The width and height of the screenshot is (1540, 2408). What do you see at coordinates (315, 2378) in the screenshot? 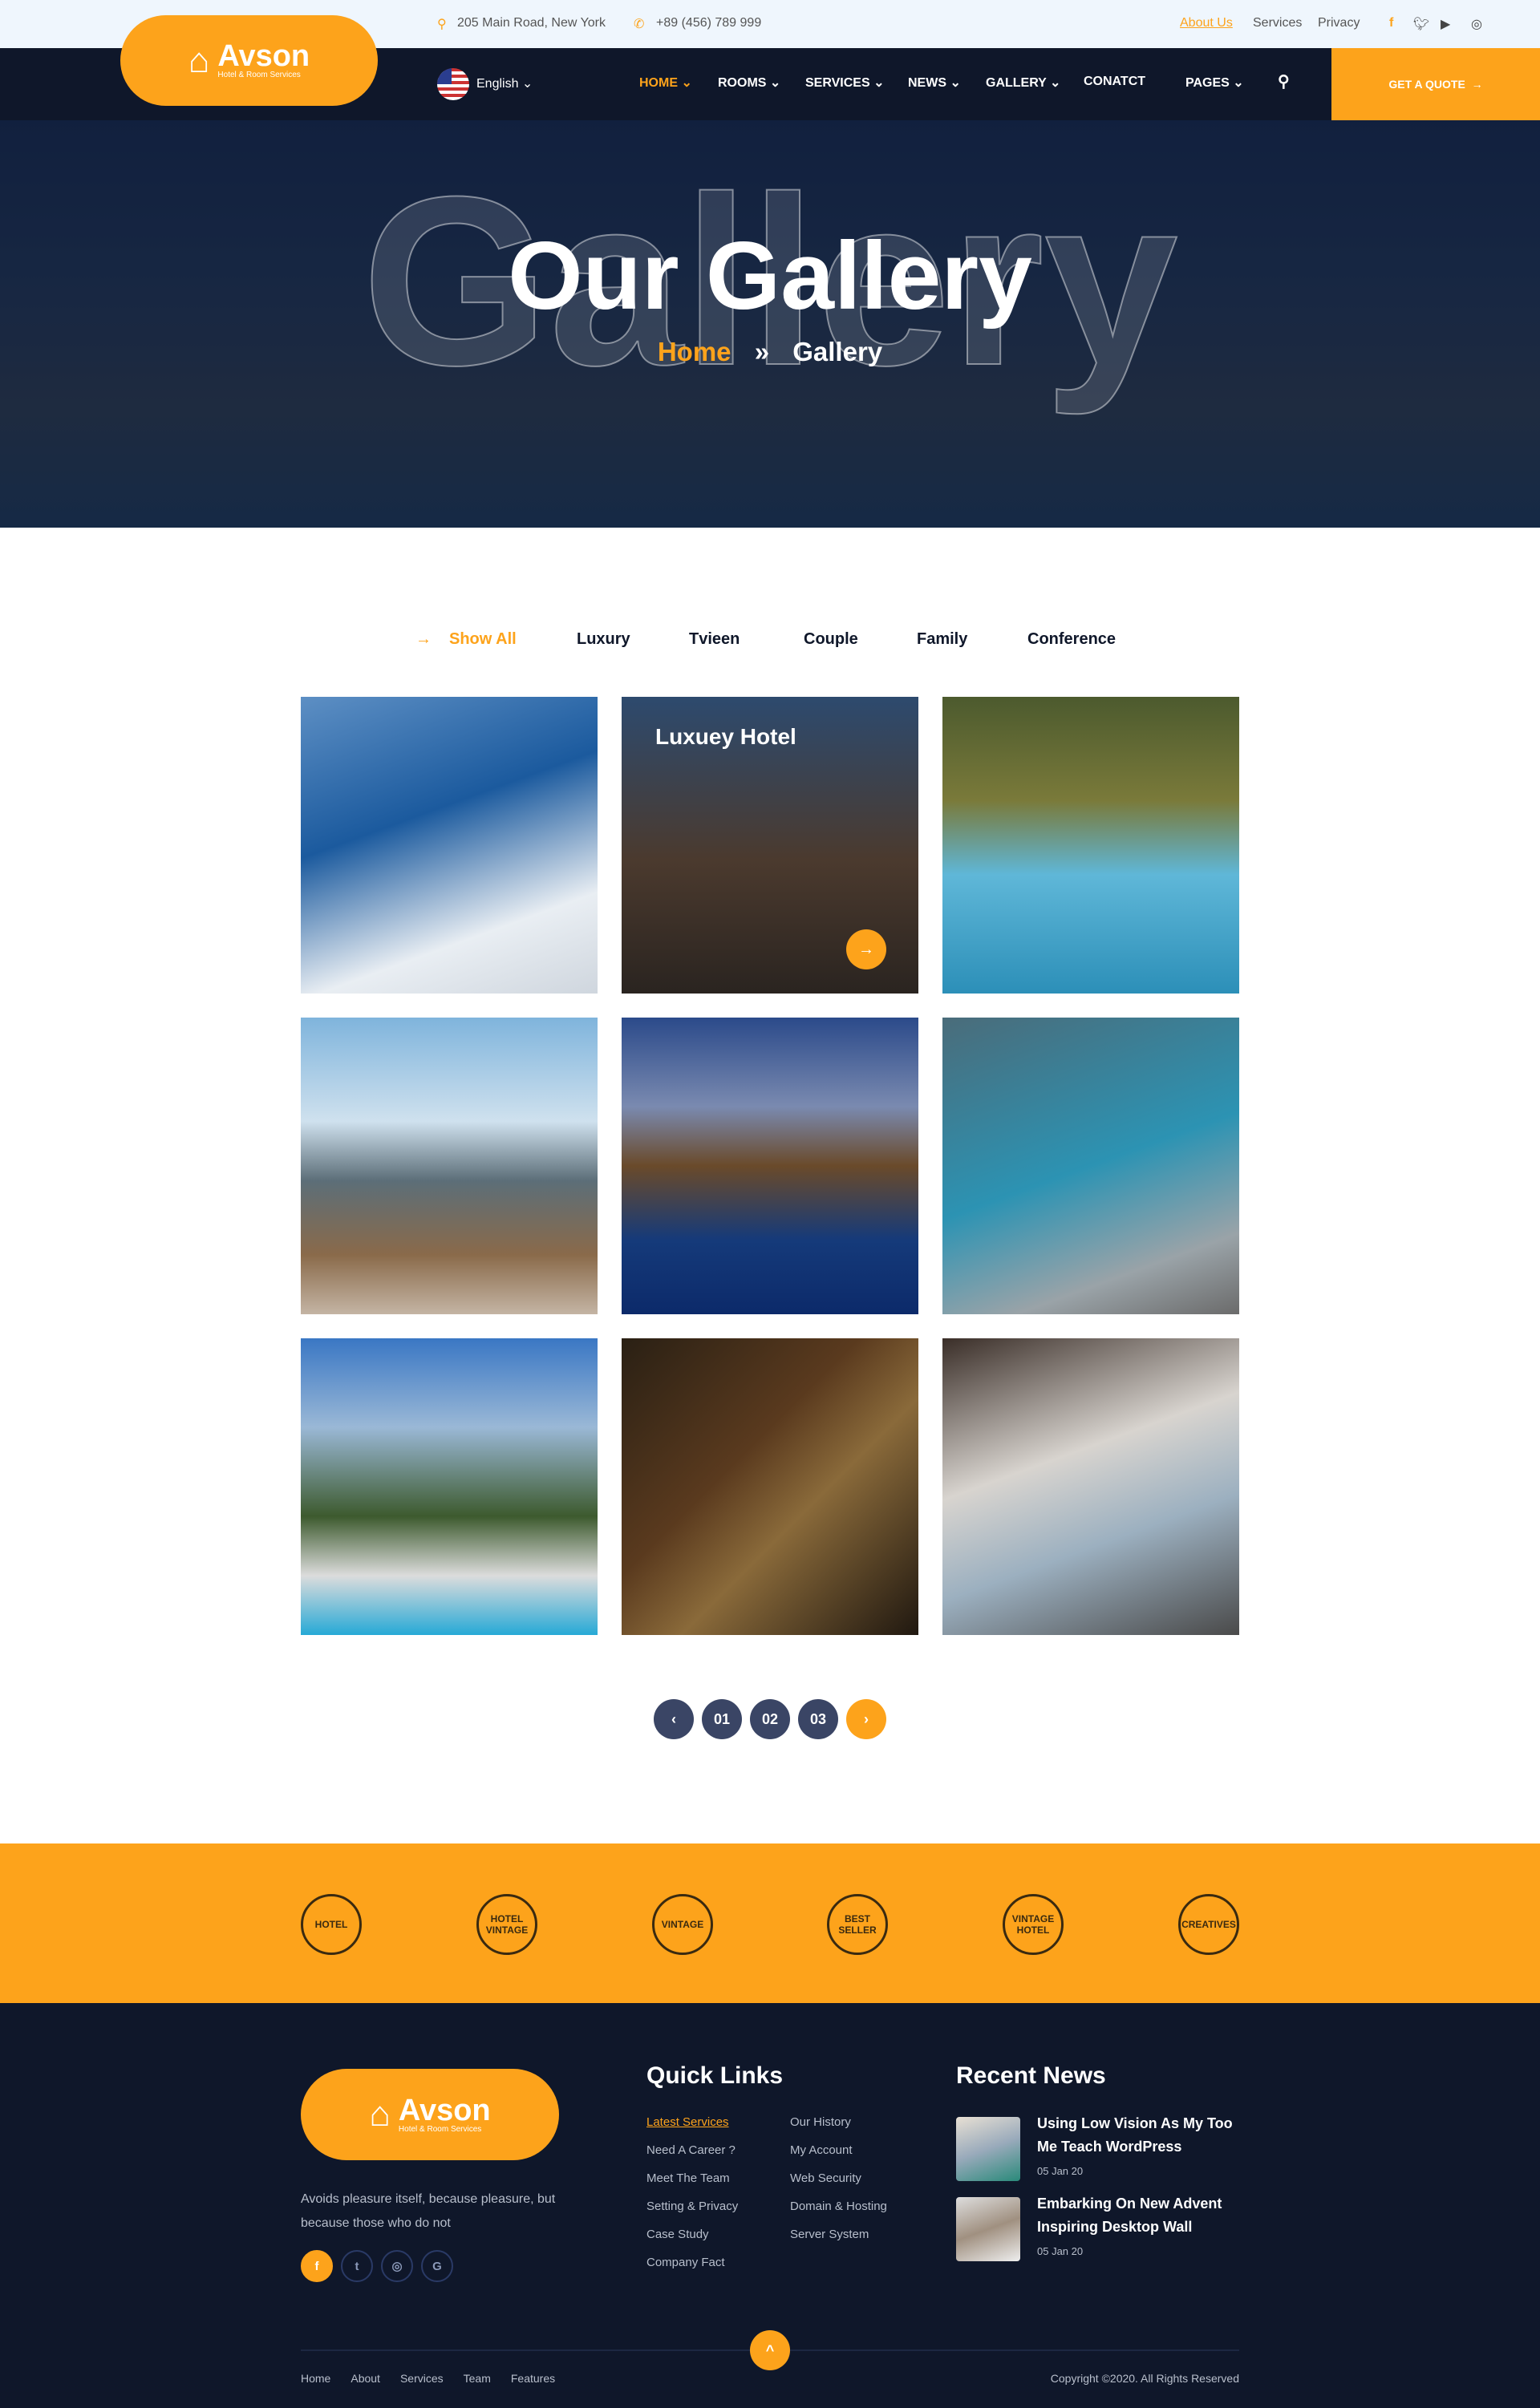
I see `footer-link: Home` at bounding box center [315, 2378].